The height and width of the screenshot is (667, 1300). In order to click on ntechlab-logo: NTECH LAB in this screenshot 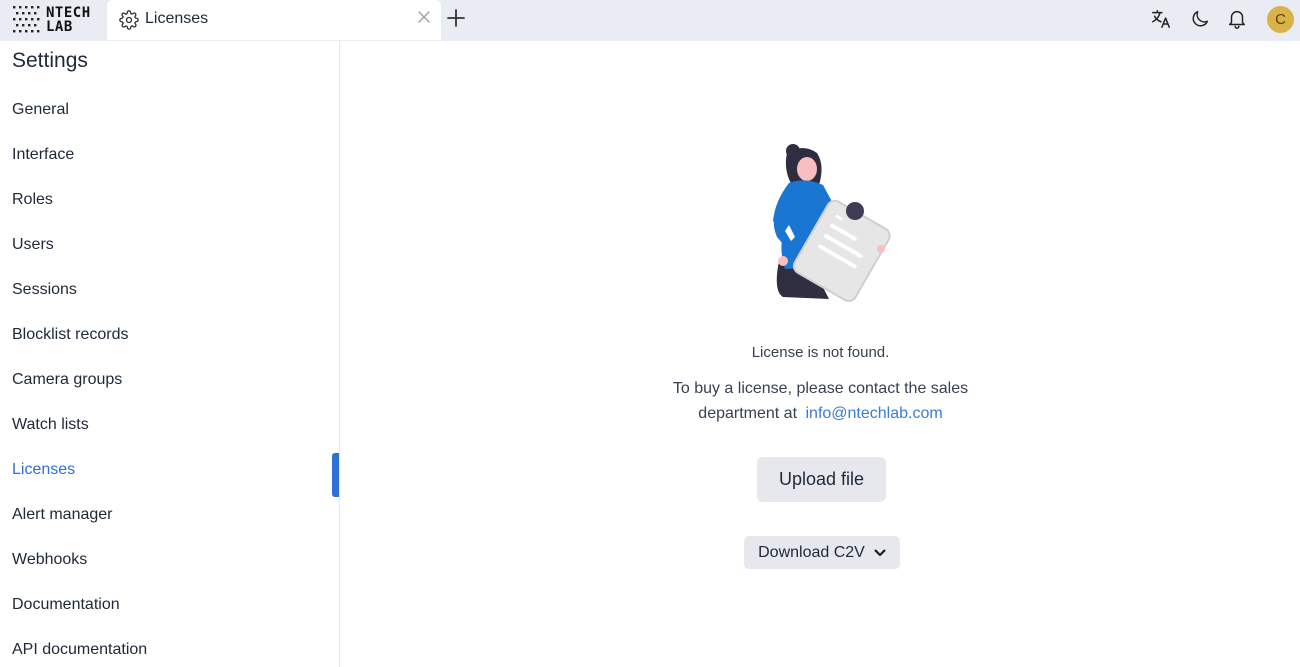, I will do `click(51, 20)`.